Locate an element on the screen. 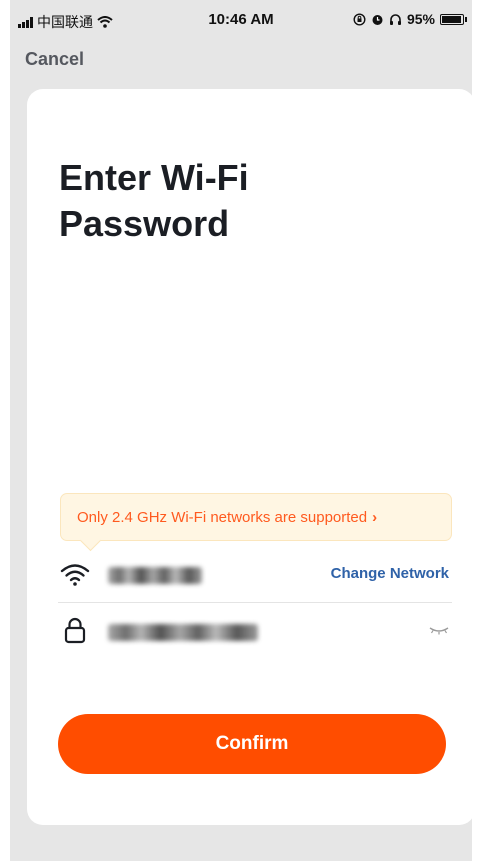 This screenshot has height=861, width=481. eye-closed-icon is located at coordinates (439, 630).